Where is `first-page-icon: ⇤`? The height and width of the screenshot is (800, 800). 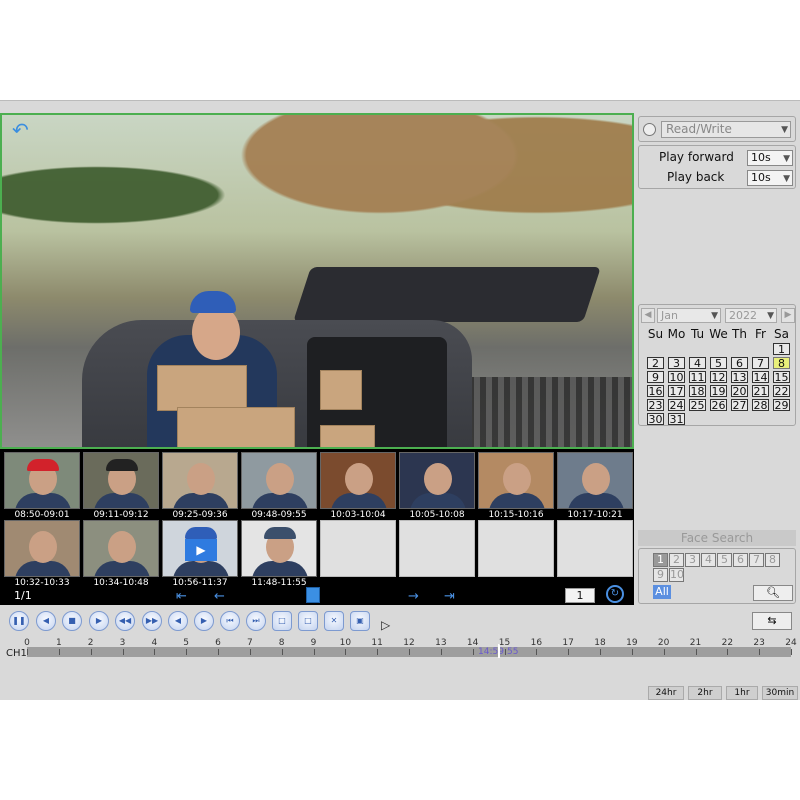
first-page-icon: ⇤ is located at coordinates (181, 596).